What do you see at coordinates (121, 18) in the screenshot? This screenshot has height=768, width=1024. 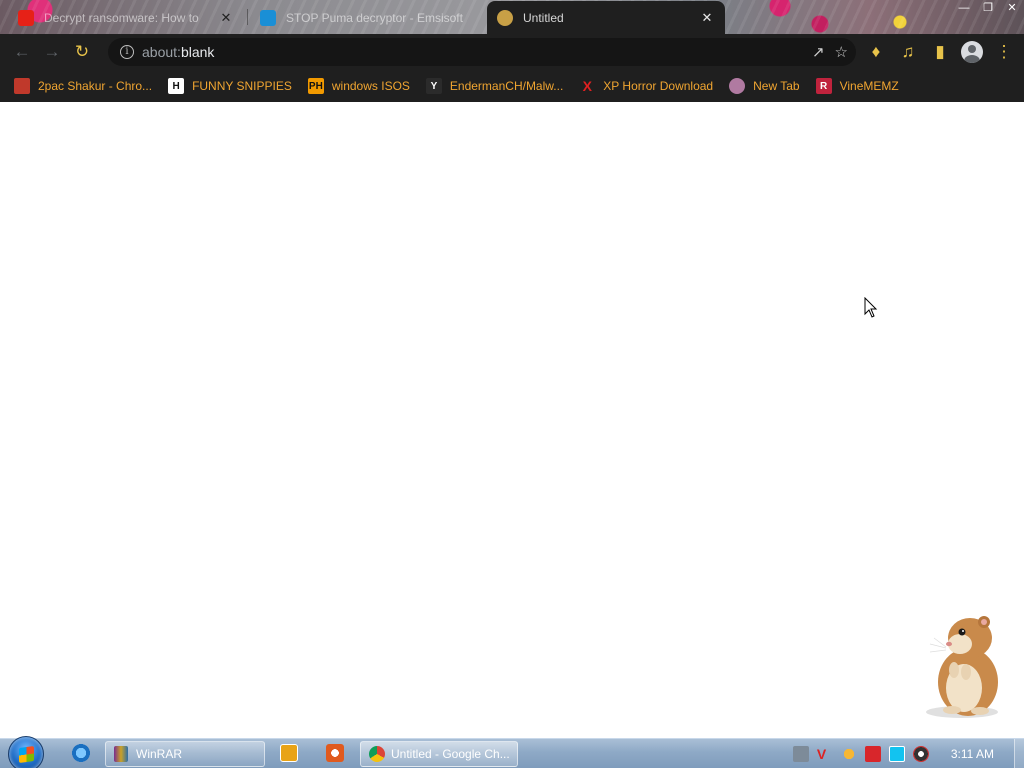 I see `tab-title: Decrypt ransomware: How to` at bounding box center [121, 18].